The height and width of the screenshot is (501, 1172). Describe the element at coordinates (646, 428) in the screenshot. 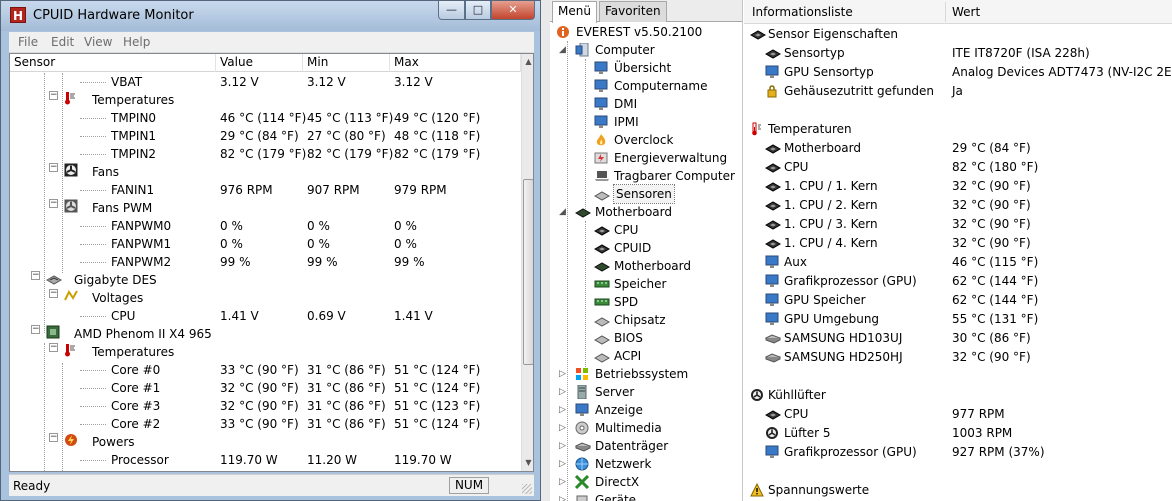

I see `menu-item-multimedia: ▷ Multimedia` at that location.